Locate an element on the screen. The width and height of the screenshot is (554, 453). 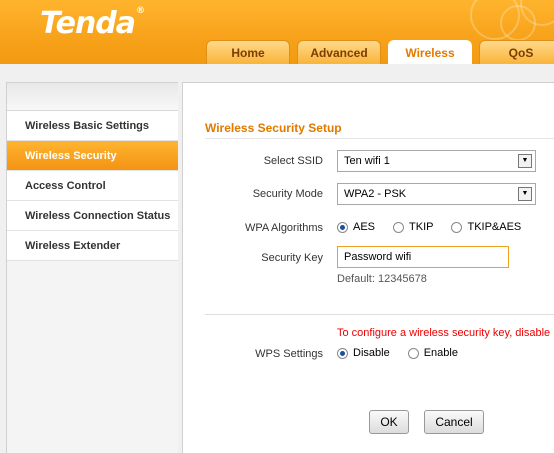
wpa-option-label: AES is located at coordinates (364, 227).